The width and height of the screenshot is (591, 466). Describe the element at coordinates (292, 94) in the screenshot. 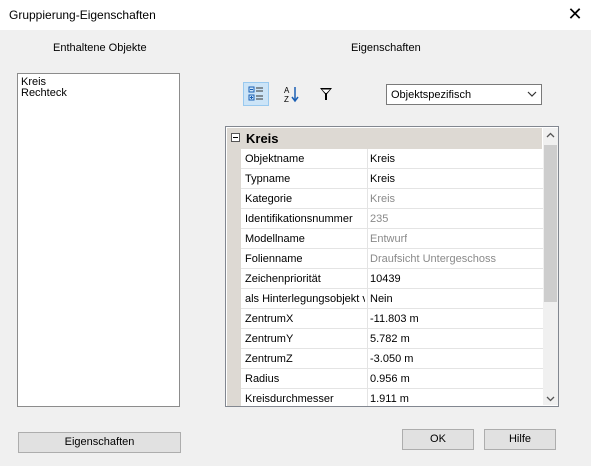

I see `alphabetical-view-button: A Z` at that location.